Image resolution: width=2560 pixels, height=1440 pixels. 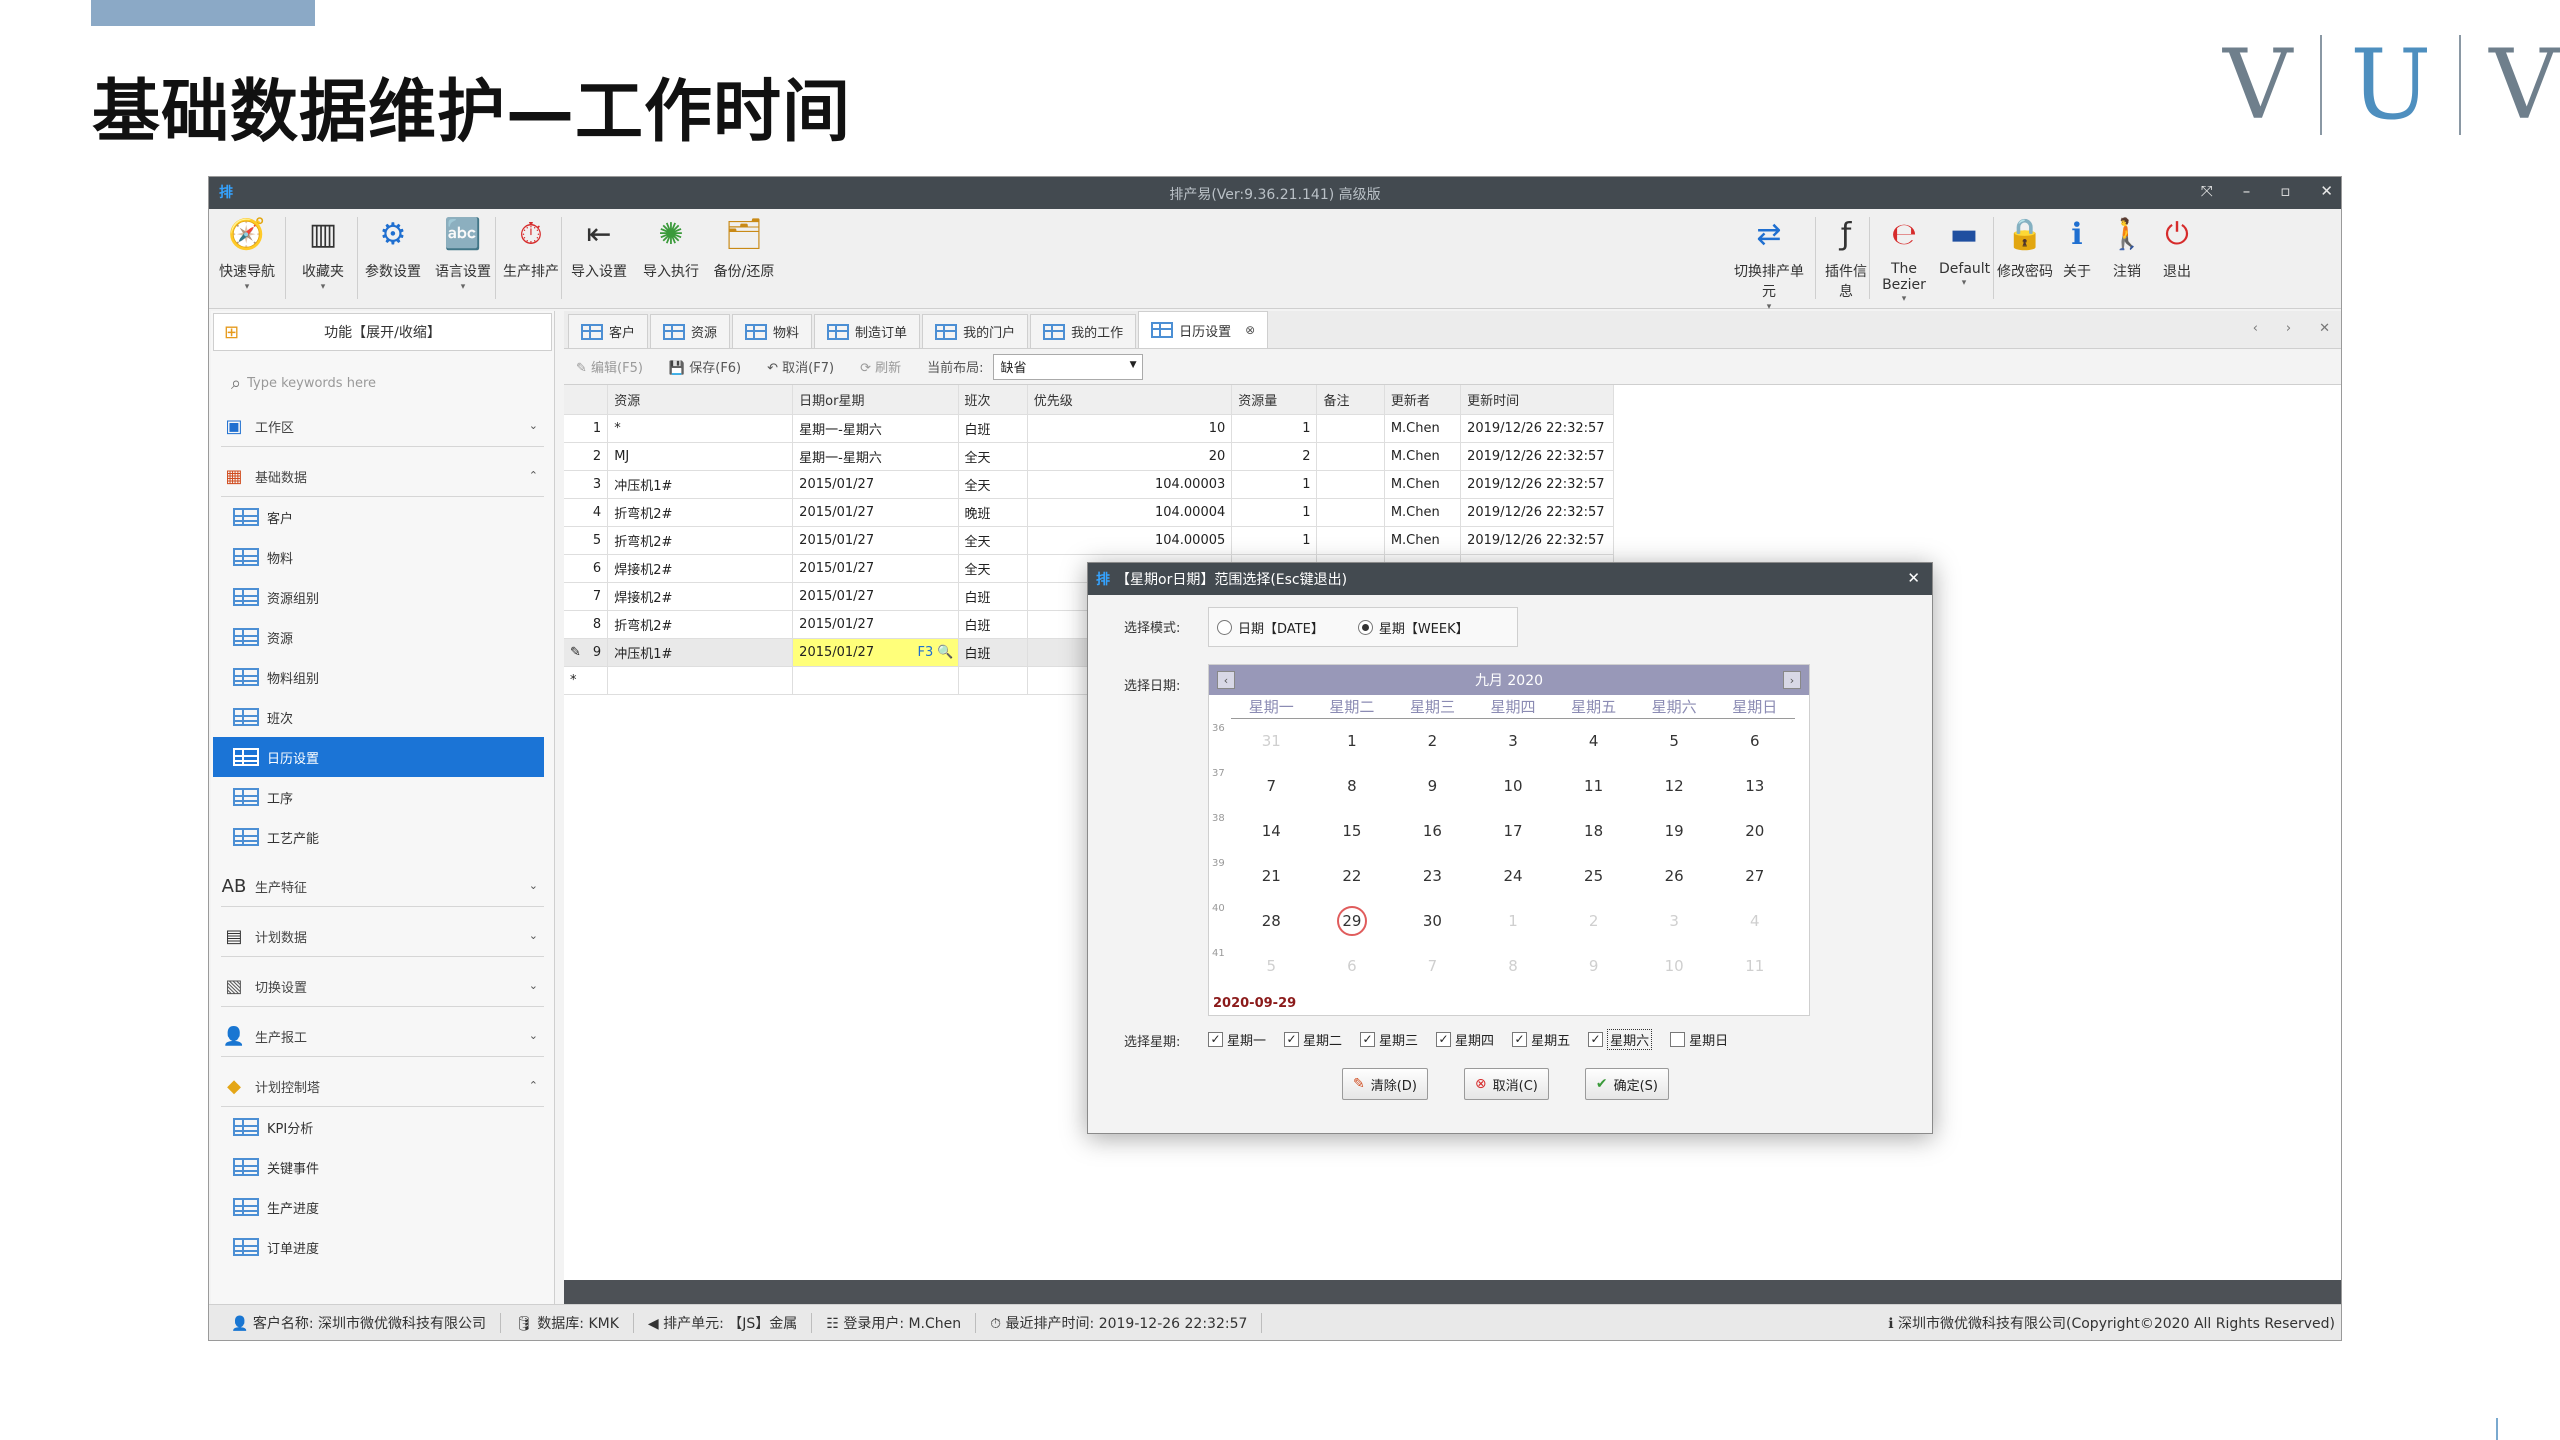 What do you see at coordinates (1541, 1039) in the screenshot?
I see `weekday-checkbox-5: ✓ 星期五` at bounding box center [1541, 1039].